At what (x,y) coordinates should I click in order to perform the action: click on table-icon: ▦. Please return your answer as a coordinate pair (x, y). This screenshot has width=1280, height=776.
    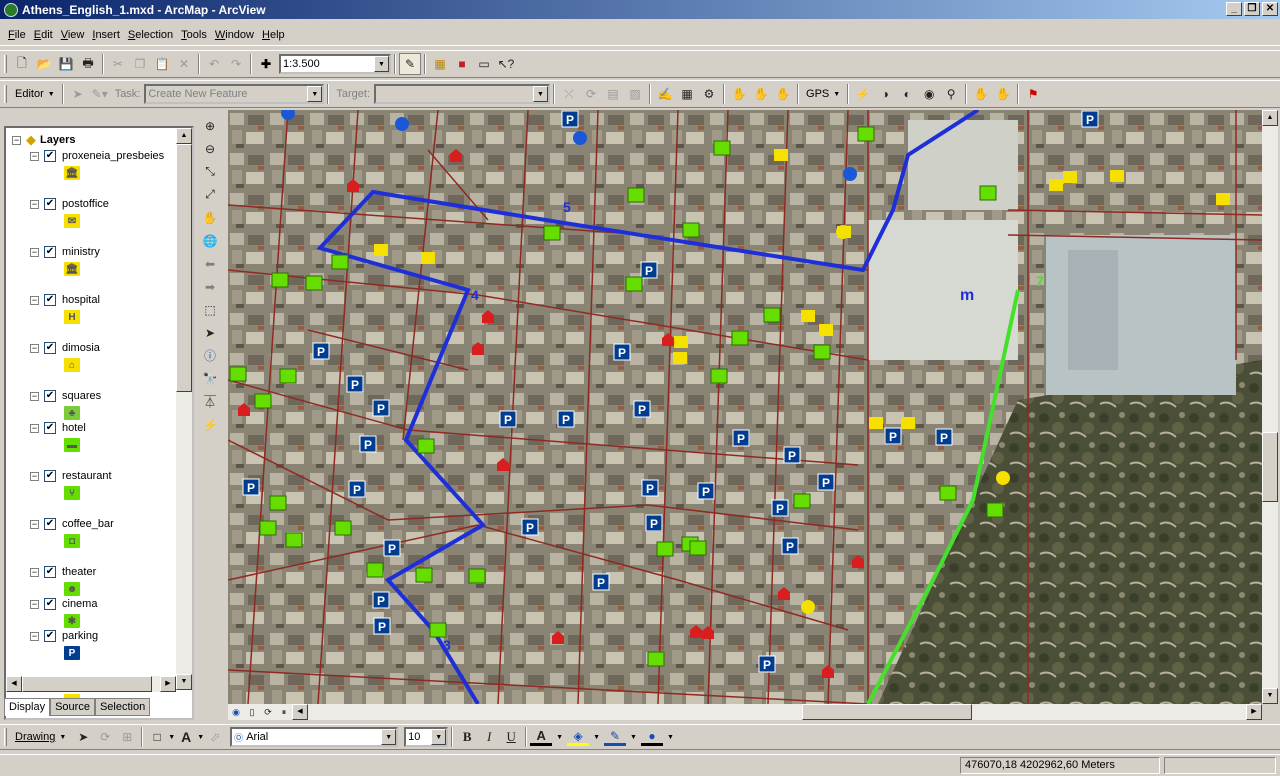
    Looking at the image, I should click on (687, 94).